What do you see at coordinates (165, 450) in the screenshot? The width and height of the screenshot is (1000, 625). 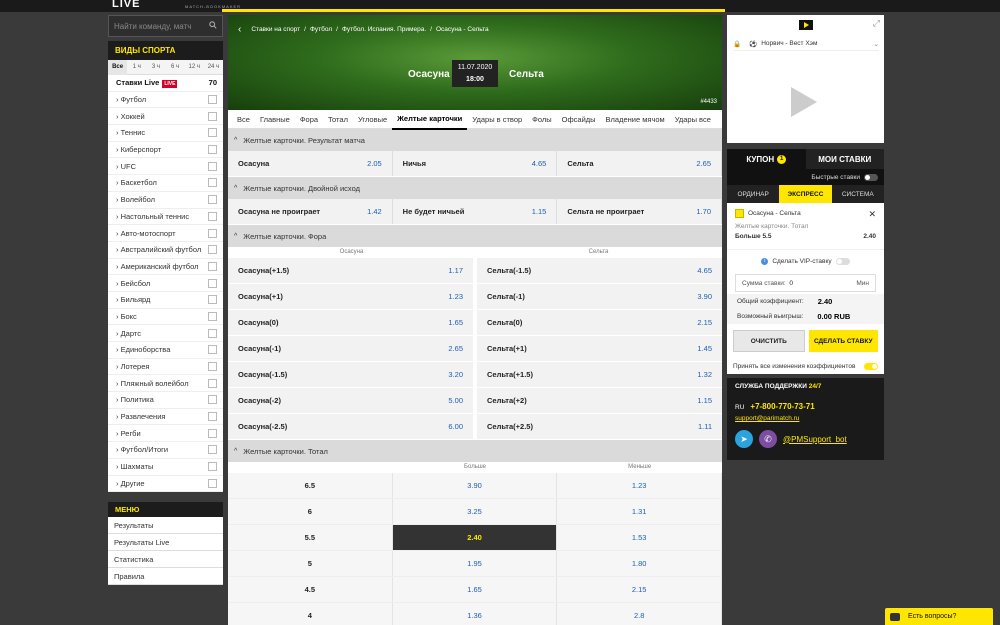 I see `sidebar-item-sport: › Футбол/Итоги` at bounding box center [165, 450].